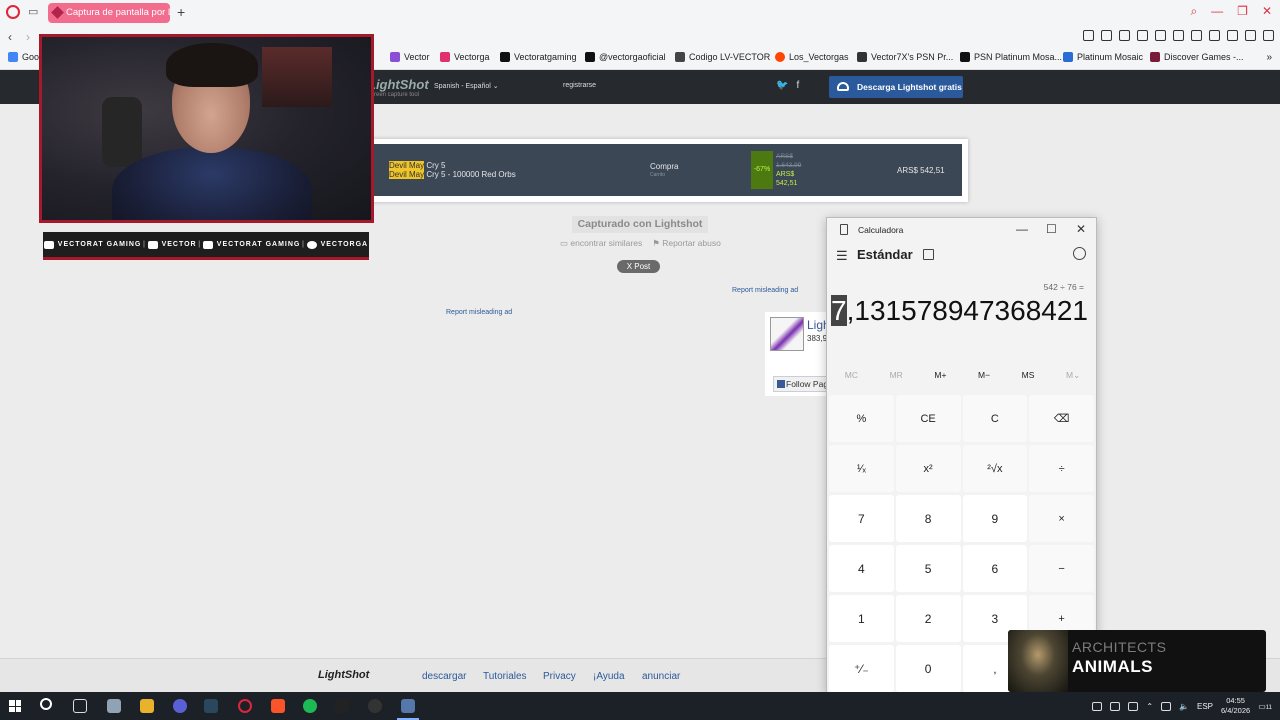  I want to click on search-icon, so click(46, 704).